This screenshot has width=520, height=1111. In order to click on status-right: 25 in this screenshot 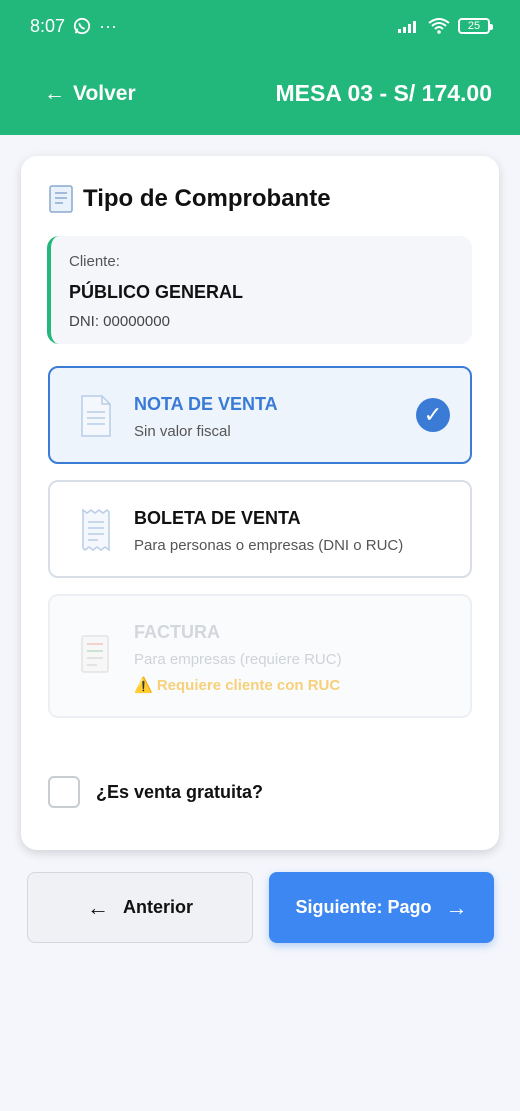, I will do `click(445, 26)`.